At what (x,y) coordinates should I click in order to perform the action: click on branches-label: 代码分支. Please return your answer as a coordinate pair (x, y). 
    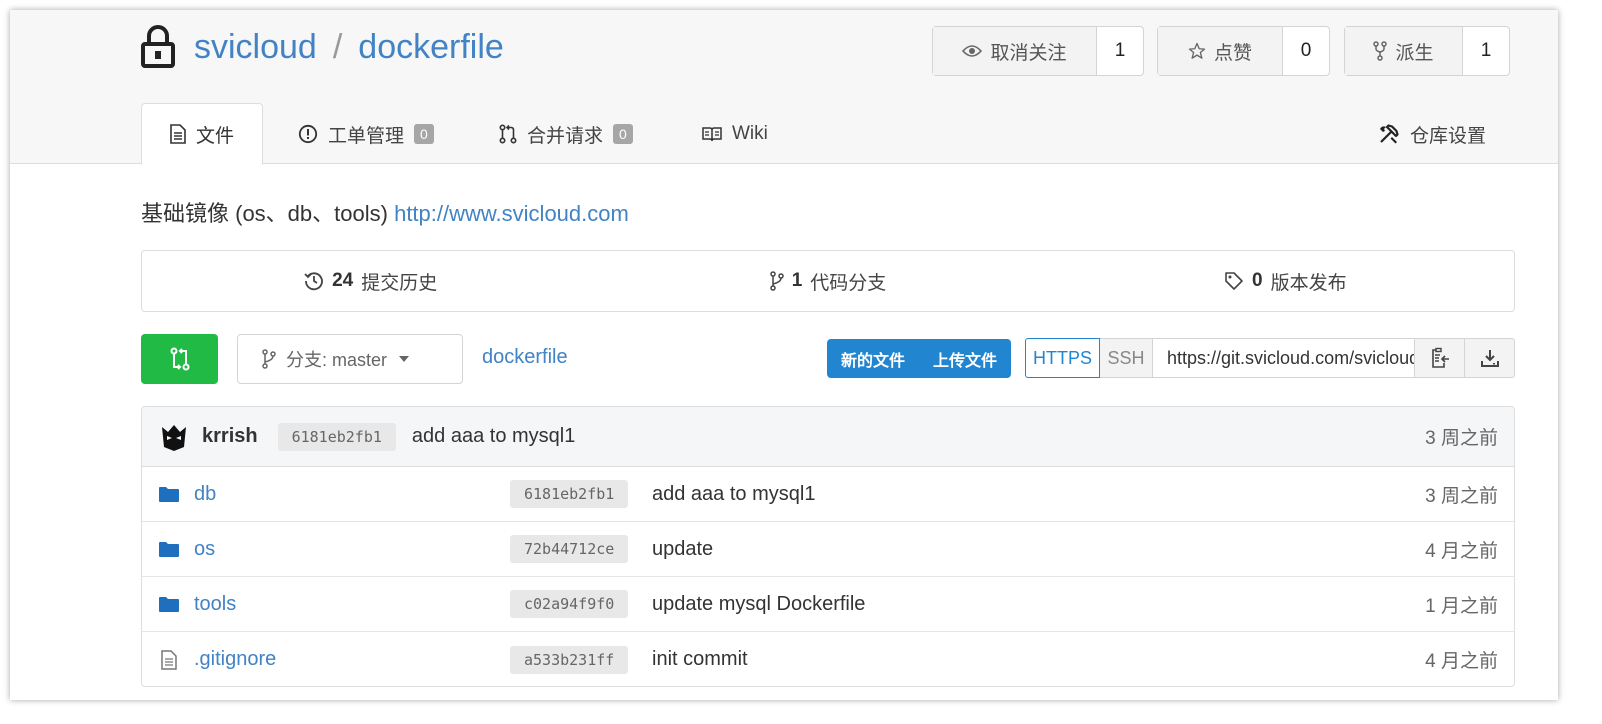
    Looking at the image, I should click on (848, 283).